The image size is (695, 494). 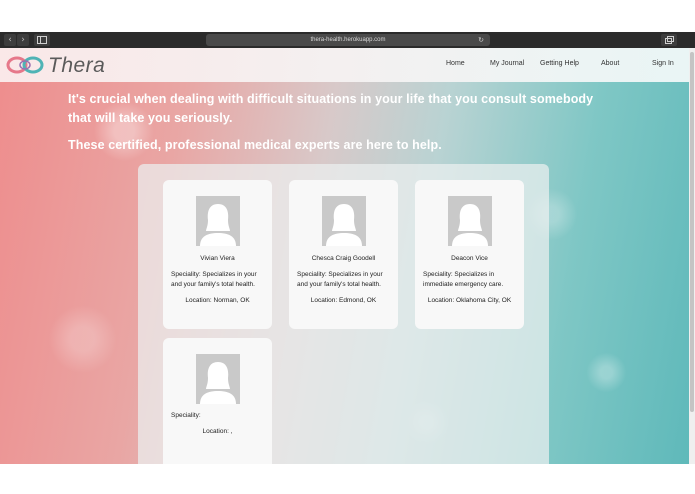 I want to click on speciality-line: Speciality:, so click(x=186, y=415).